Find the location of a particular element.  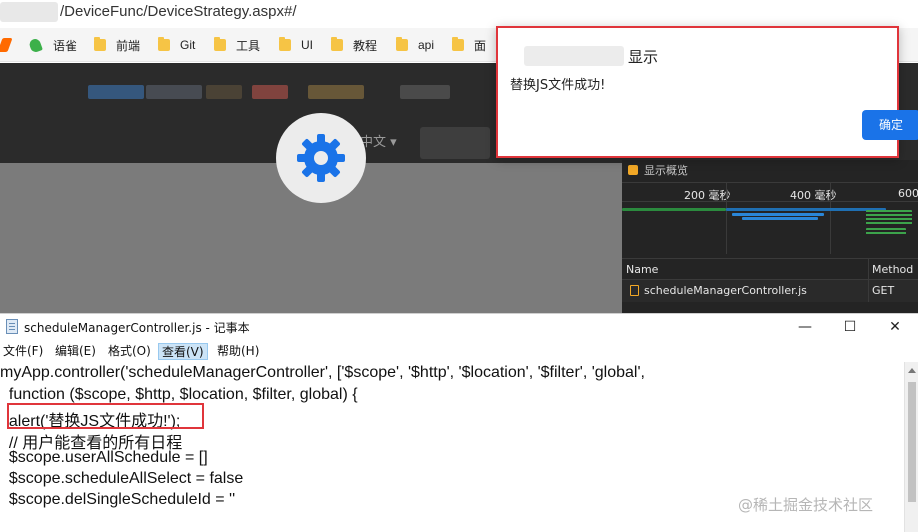

gear-icon is located at coordinates (321, 158).